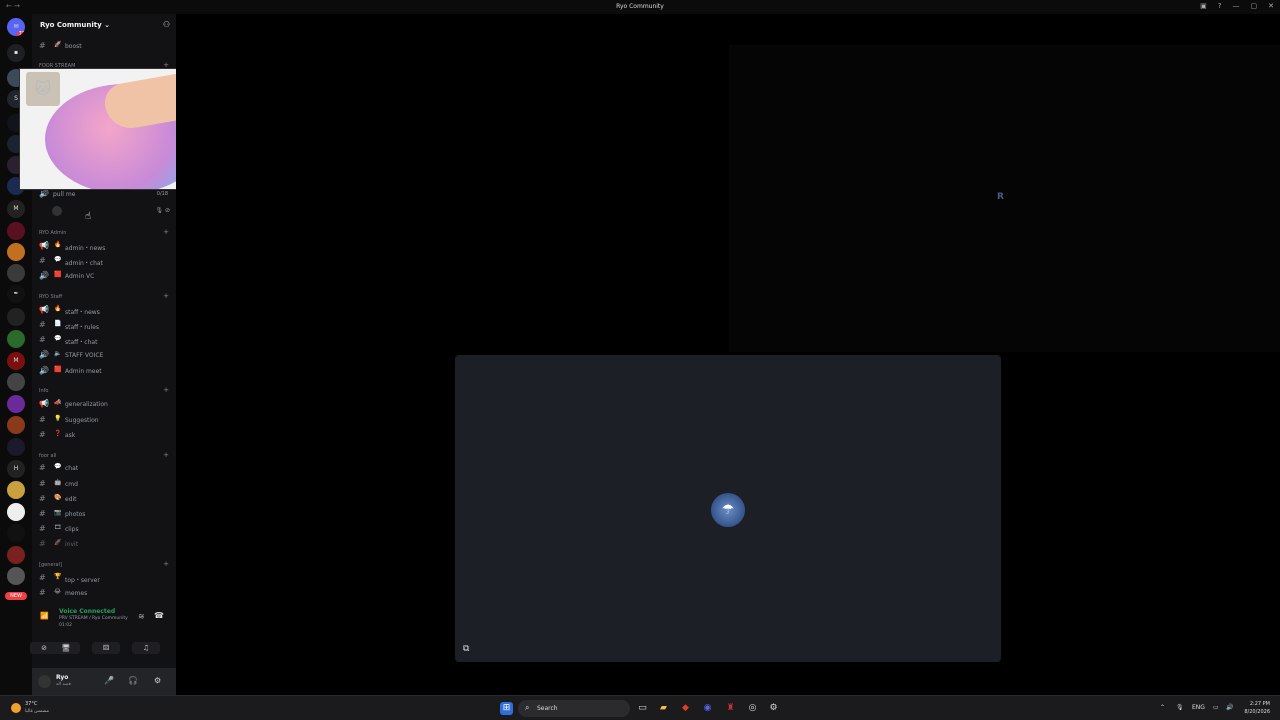 The image size is (1280, 720). I want to click on channel-admin-chat: # 💬 admin・chat, so click(104, 261).